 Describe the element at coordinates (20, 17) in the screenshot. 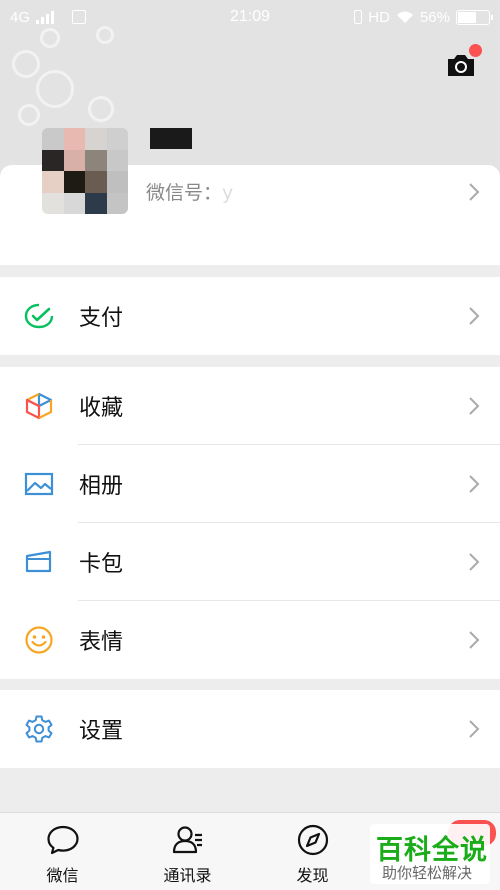

I see `network-type: 4G` at that location.